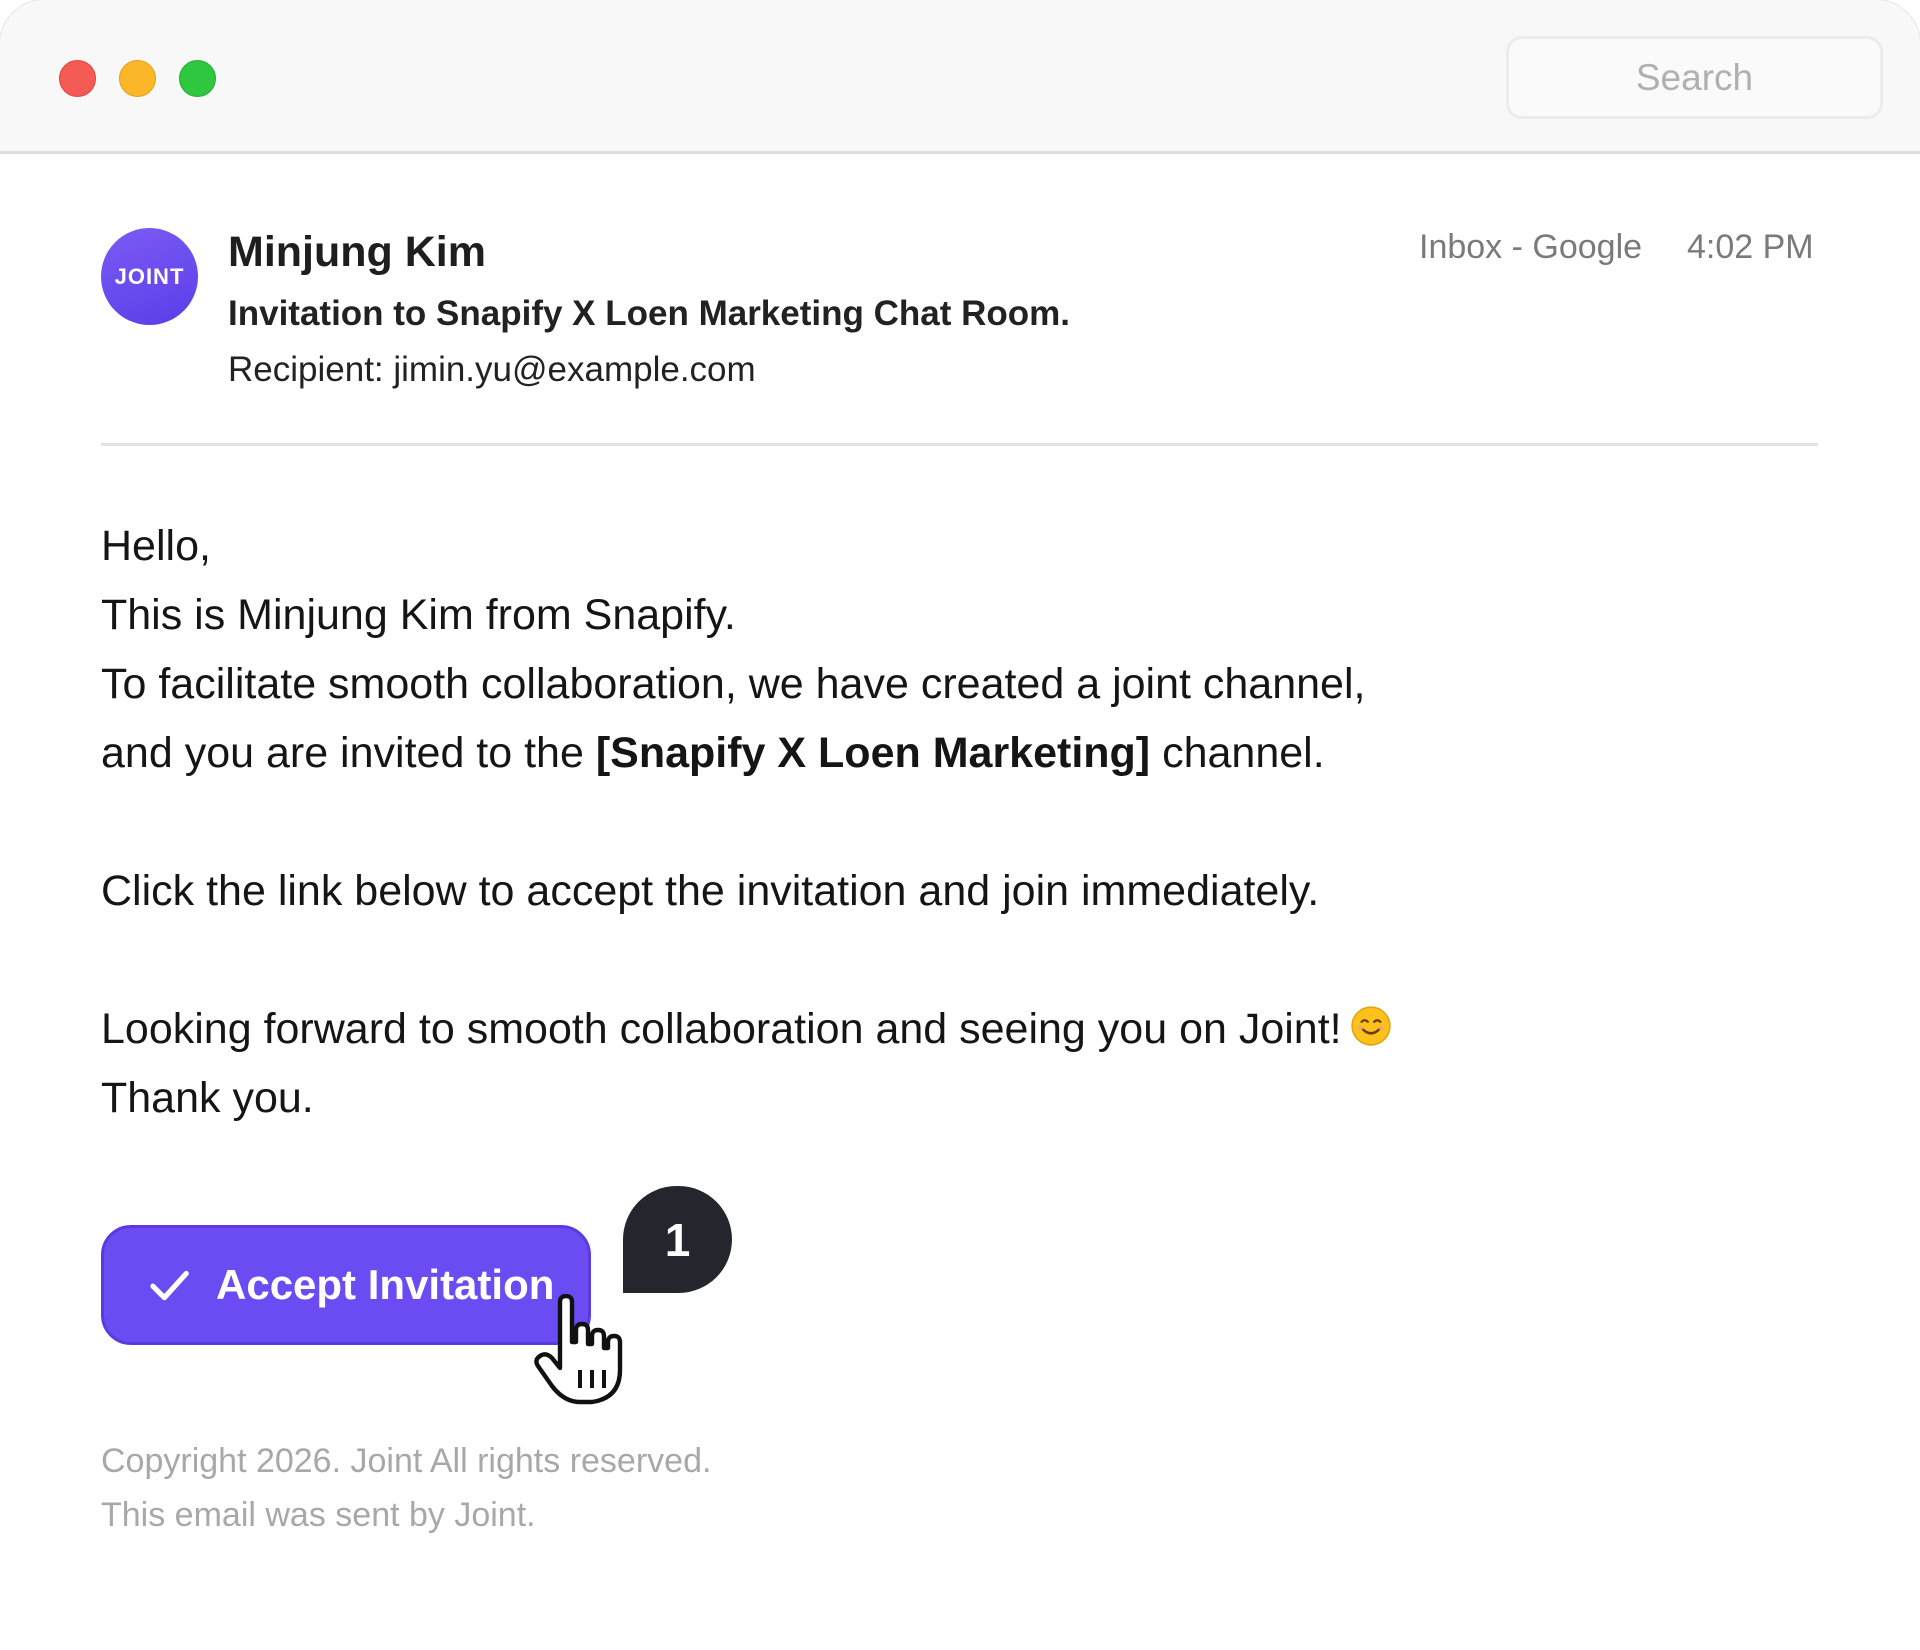  What do you see at coordinates (1237, 753) in the screenshot?
I see `body-line-2-suffix: channel.` at bounding box center [1237, 753].